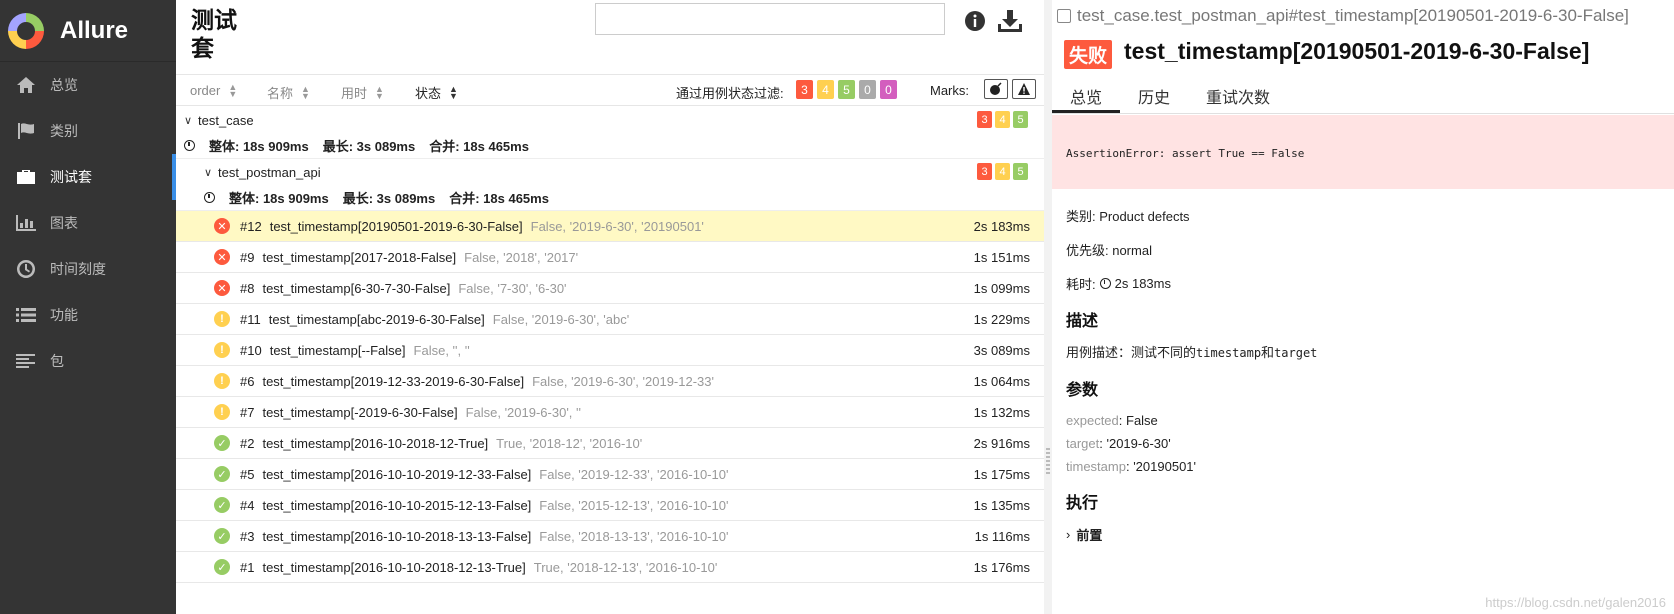  Describe the element at coordinates (1096, 466) in the screenshot. I see `param-key: timestamp` at that location.